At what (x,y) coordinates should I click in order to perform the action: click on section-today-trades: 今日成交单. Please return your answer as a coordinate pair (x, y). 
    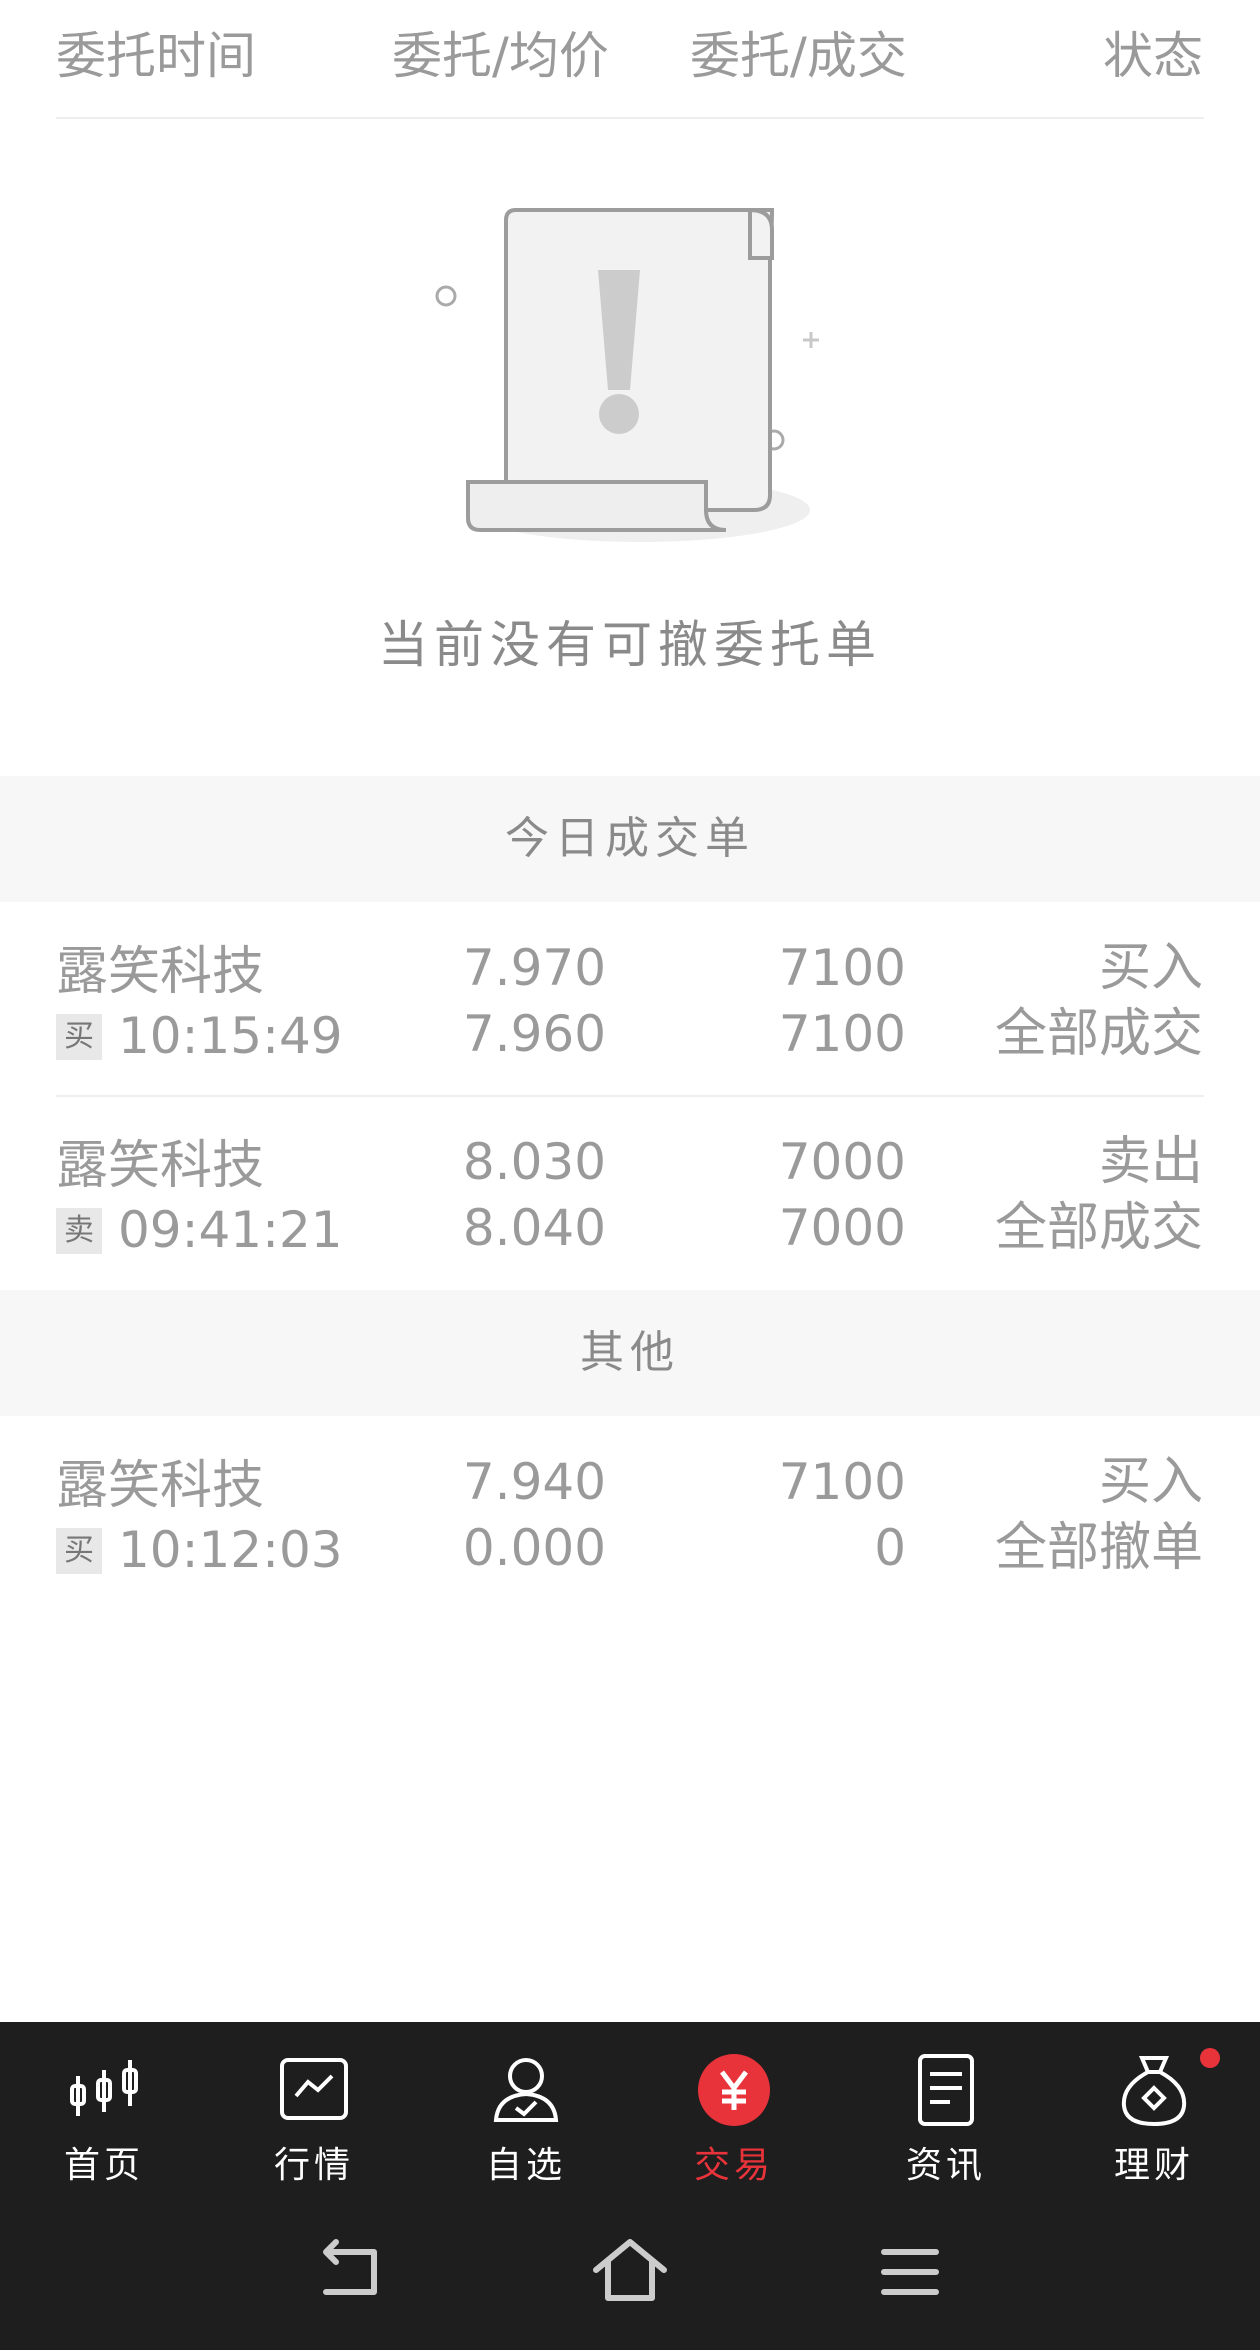
    Looking at the image, I should click on (630, 839).